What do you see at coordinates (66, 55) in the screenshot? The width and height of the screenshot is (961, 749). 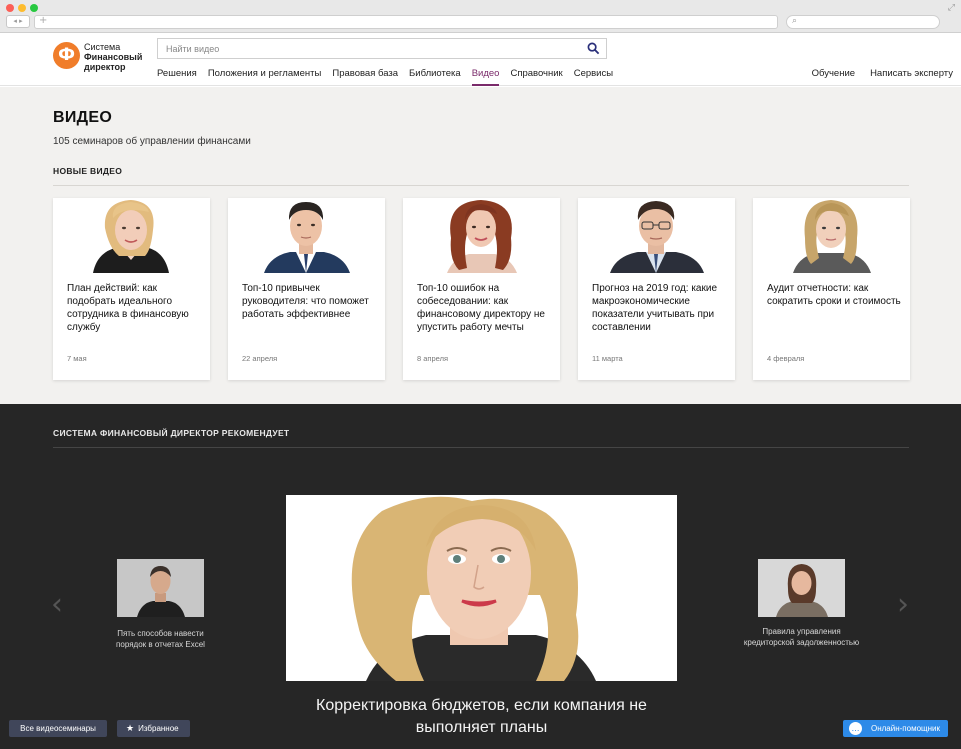 I see `logo-icon: Ф` at bounding box center [66, 55].